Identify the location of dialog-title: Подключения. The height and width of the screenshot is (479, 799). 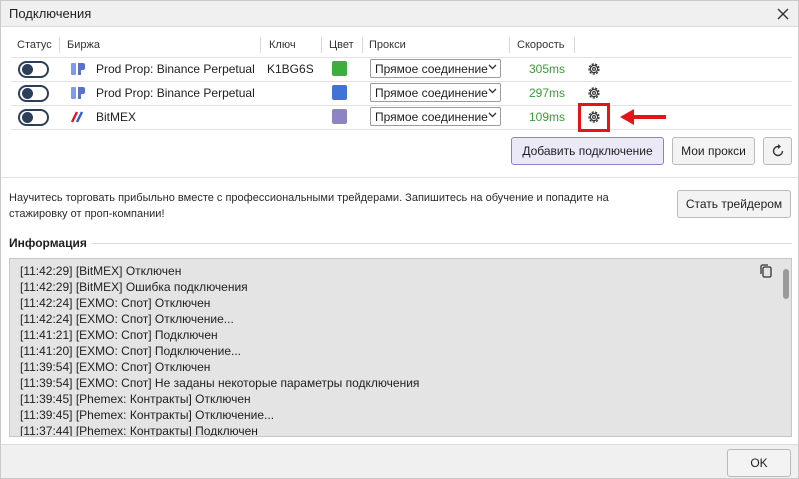
(50, 13).